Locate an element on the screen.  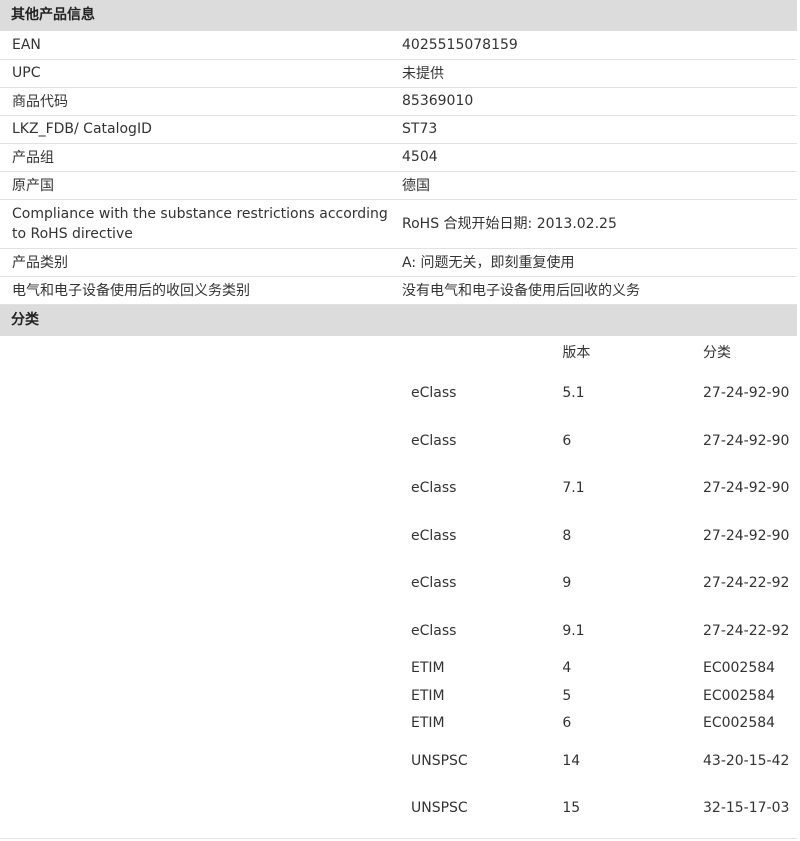
version-cell: 14 is located at coordinates (571, 760).